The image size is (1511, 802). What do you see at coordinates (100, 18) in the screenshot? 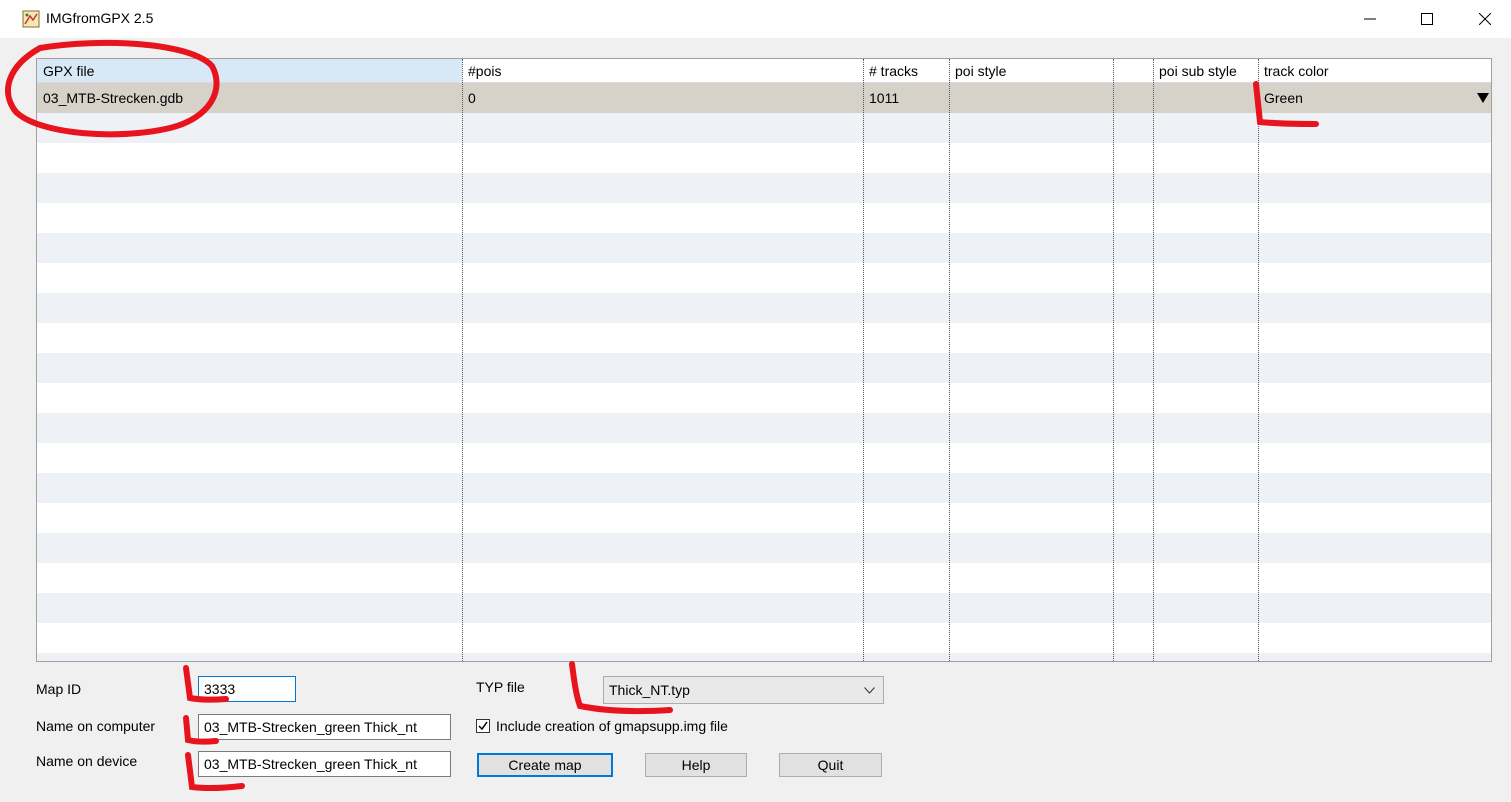
I see `window-title: IMGfromGPX 2.5` at bounding box center [100, 18].